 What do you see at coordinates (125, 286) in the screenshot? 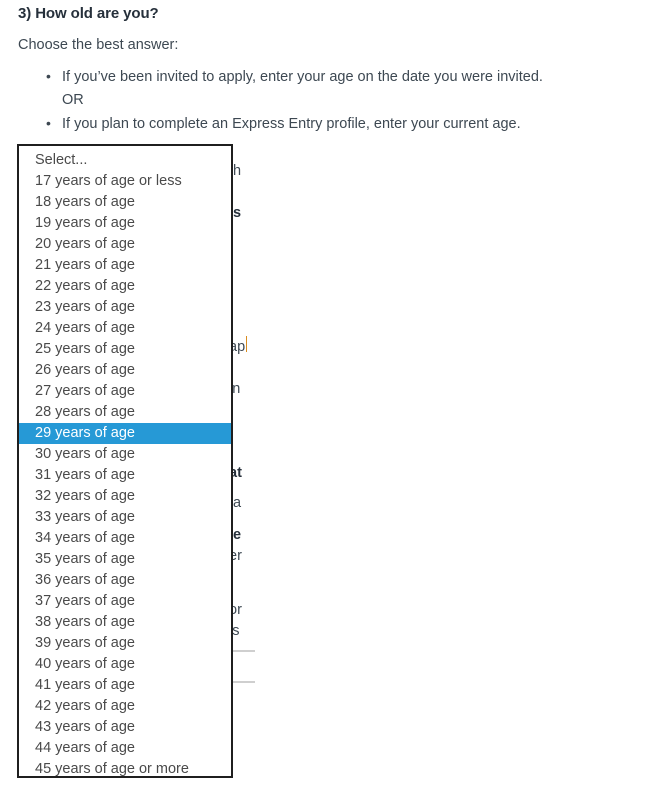
I see `dropdown-option: 22 years of age` at bounding box center [125, 286].